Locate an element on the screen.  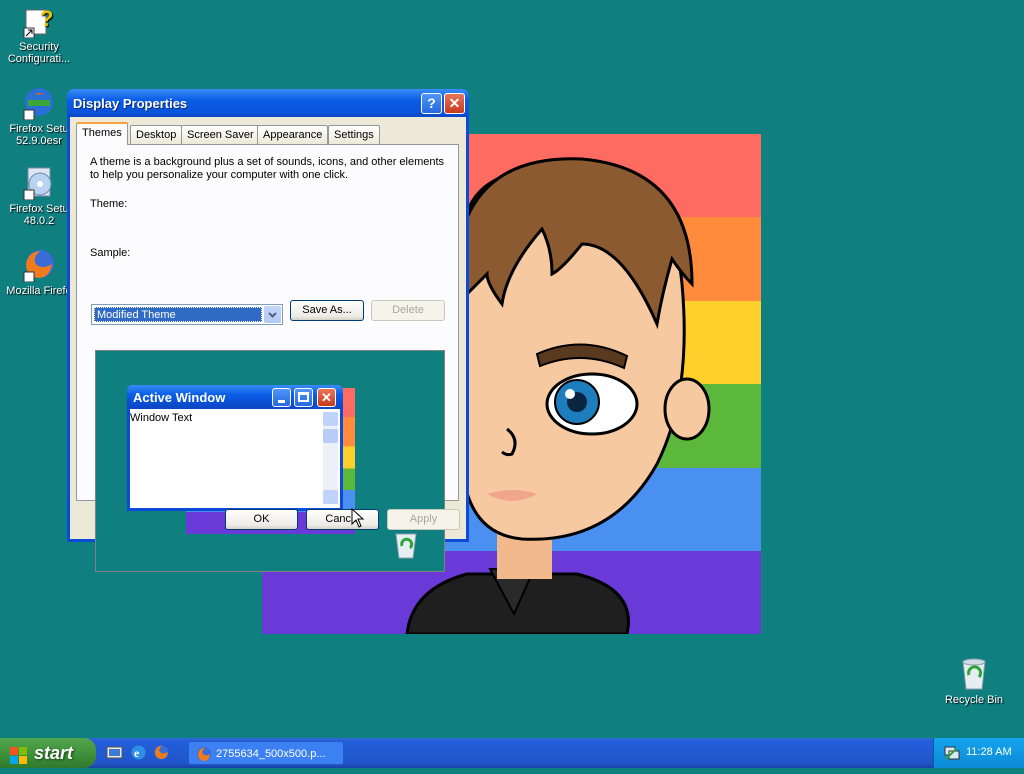
svg-text: e is located at coordinates (137, 753).